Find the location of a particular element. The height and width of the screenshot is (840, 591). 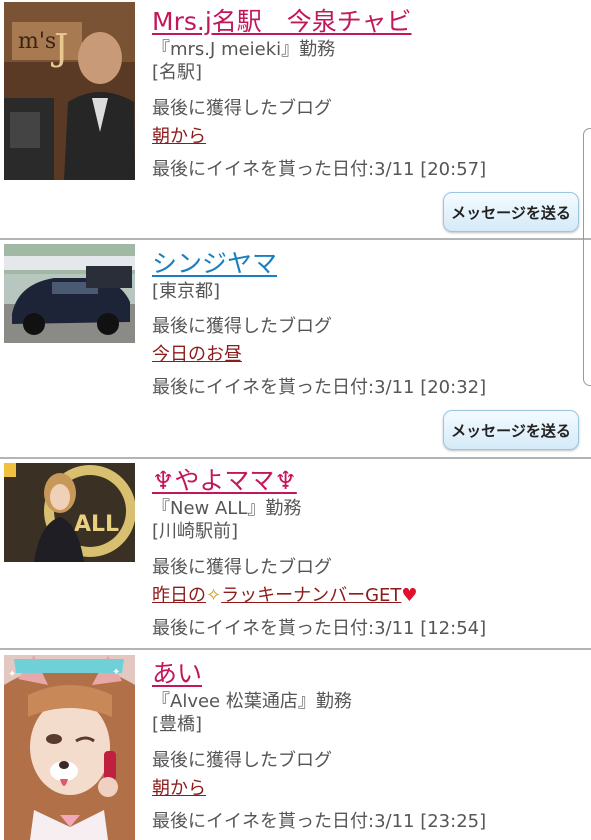

blog-title-link: 今日のお昼 is located at coordinates (197, 355).